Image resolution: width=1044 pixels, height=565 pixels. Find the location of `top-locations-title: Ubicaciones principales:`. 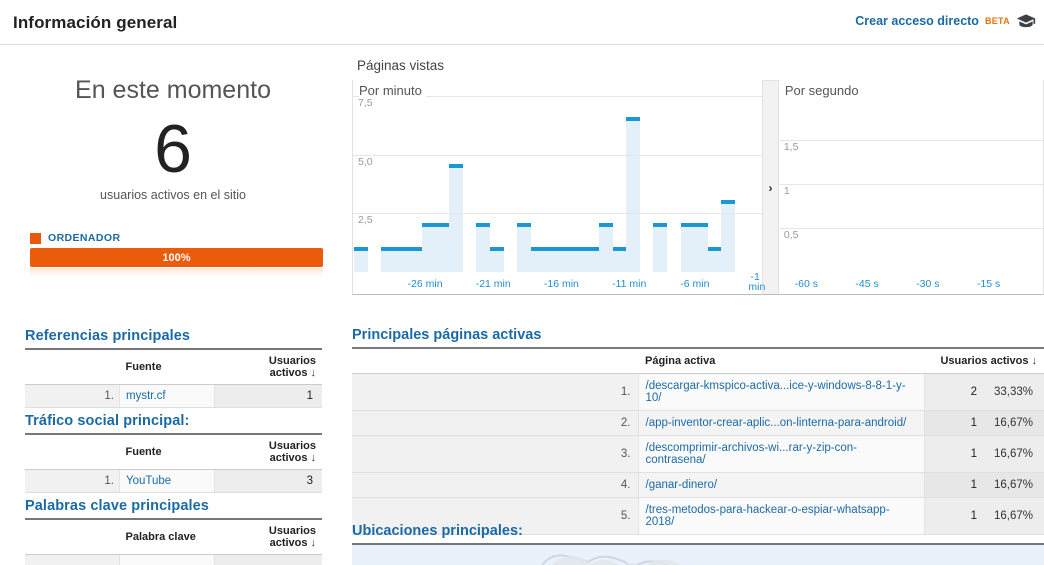

top-locations-title: Ubicaciones principales: is located at coordinates (698, 533).